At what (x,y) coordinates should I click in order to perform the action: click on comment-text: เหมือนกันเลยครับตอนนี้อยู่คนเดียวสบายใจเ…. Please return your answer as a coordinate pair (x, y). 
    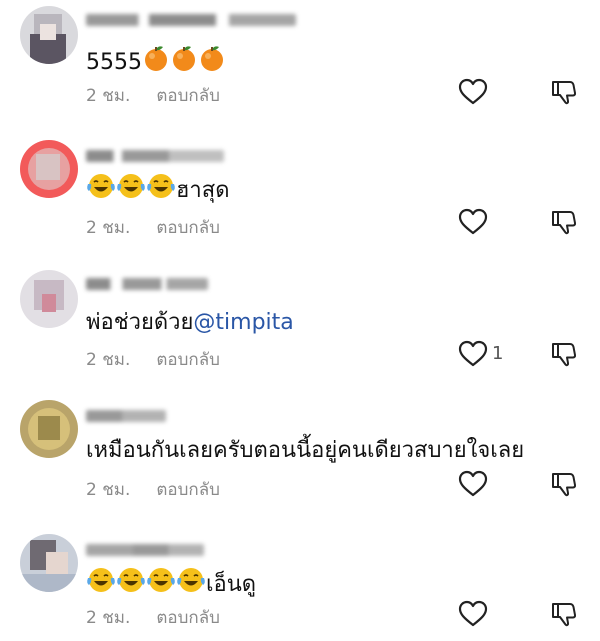
    Looking at the image, I should click on (305, 451).